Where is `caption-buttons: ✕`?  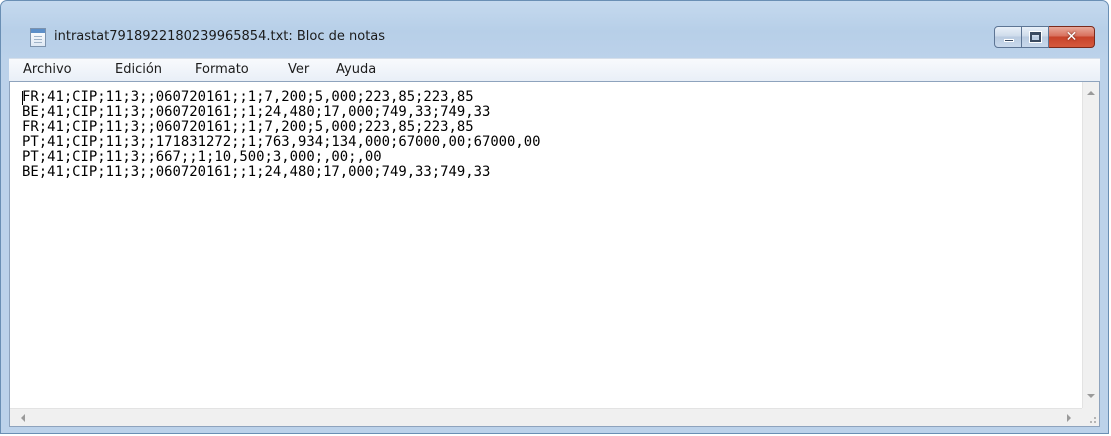 caption-buttons: ✕ is located at coordinates (1044, 37).